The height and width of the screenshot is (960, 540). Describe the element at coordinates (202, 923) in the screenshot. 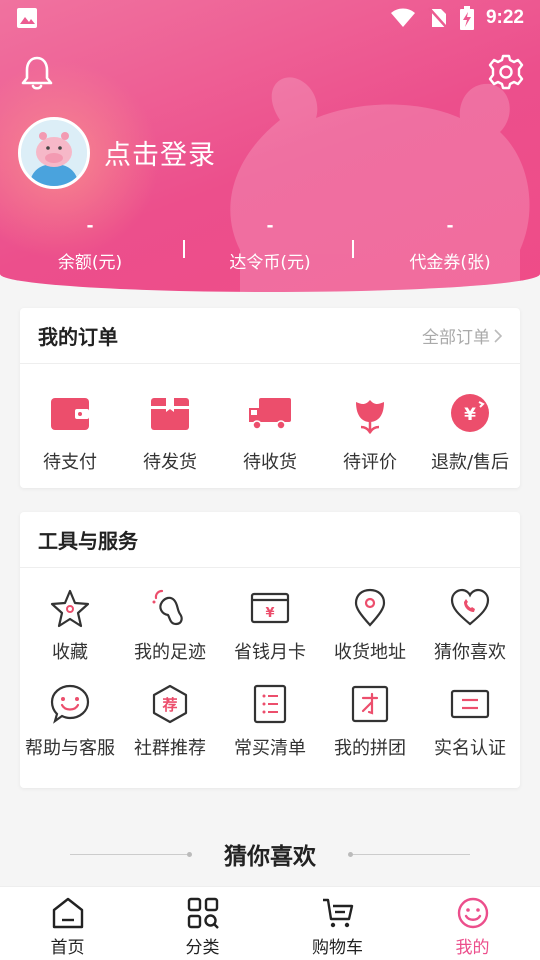

I see `tab-category: 分类` at that location.